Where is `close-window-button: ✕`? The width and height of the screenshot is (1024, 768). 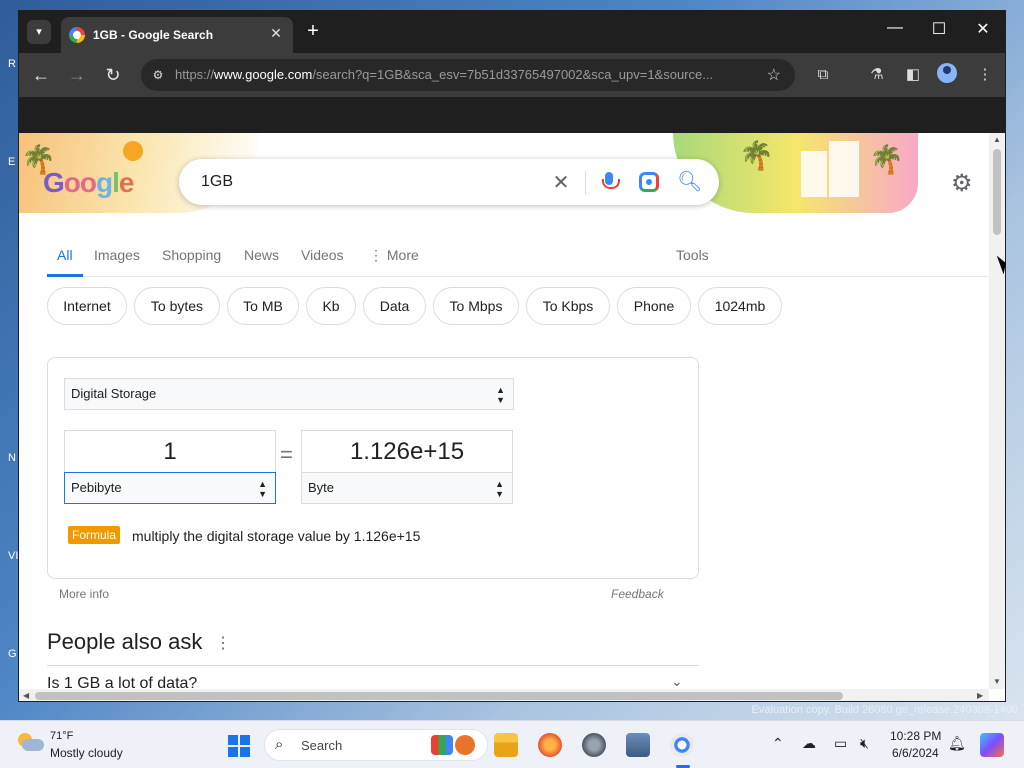
close-window-button: ✕ is located at coordinates (983, 29).